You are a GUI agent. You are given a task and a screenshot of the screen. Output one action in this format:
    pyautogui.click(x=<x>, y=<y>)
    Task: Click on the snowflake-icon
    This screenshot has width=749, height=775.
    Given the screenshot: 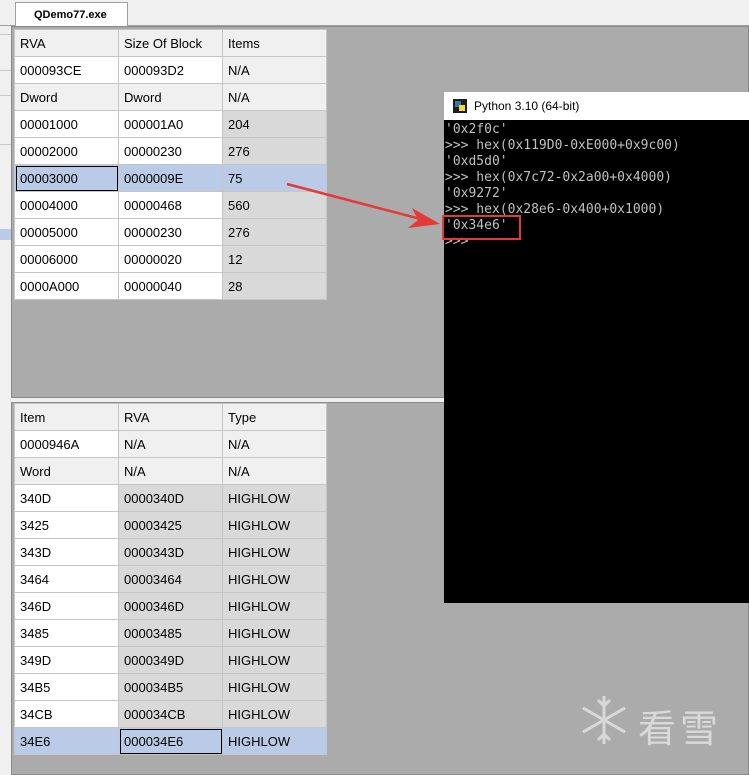 What is the action you would take?
    pyautogui.click(x=604, y=720)
    